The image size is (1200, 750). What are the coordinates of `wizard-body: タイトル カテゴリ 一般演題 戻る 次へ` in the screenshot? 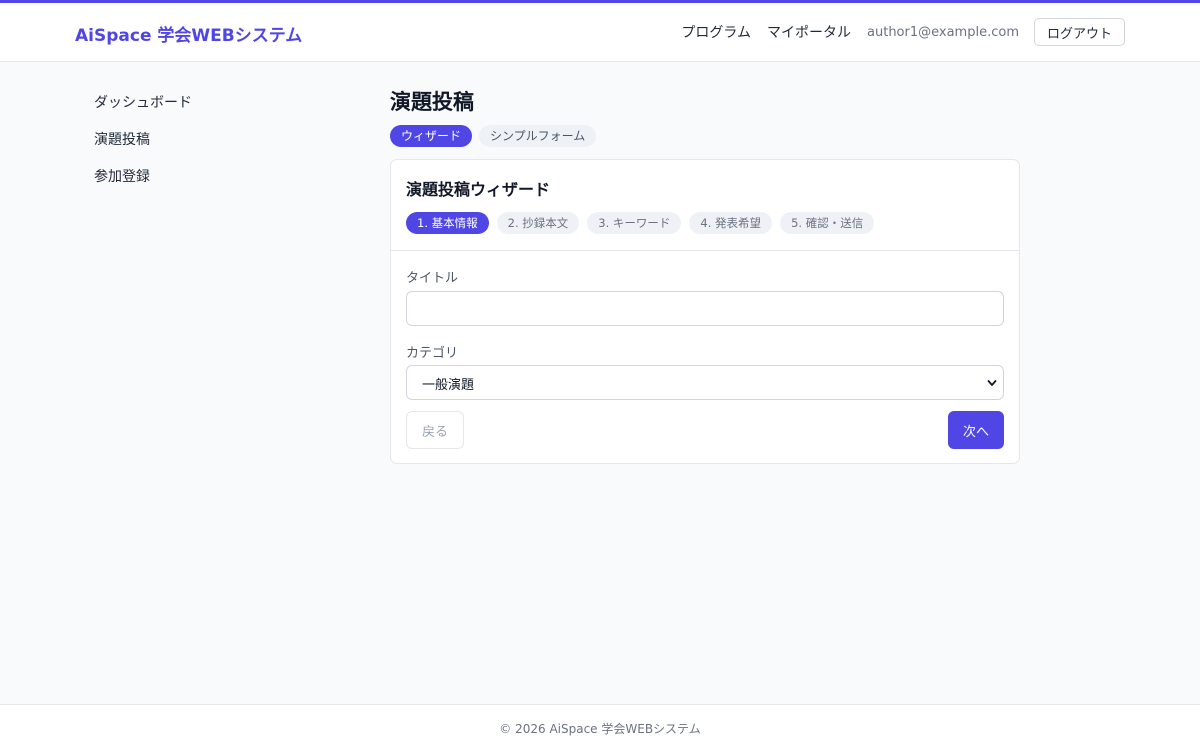 It's located at (705, 357).